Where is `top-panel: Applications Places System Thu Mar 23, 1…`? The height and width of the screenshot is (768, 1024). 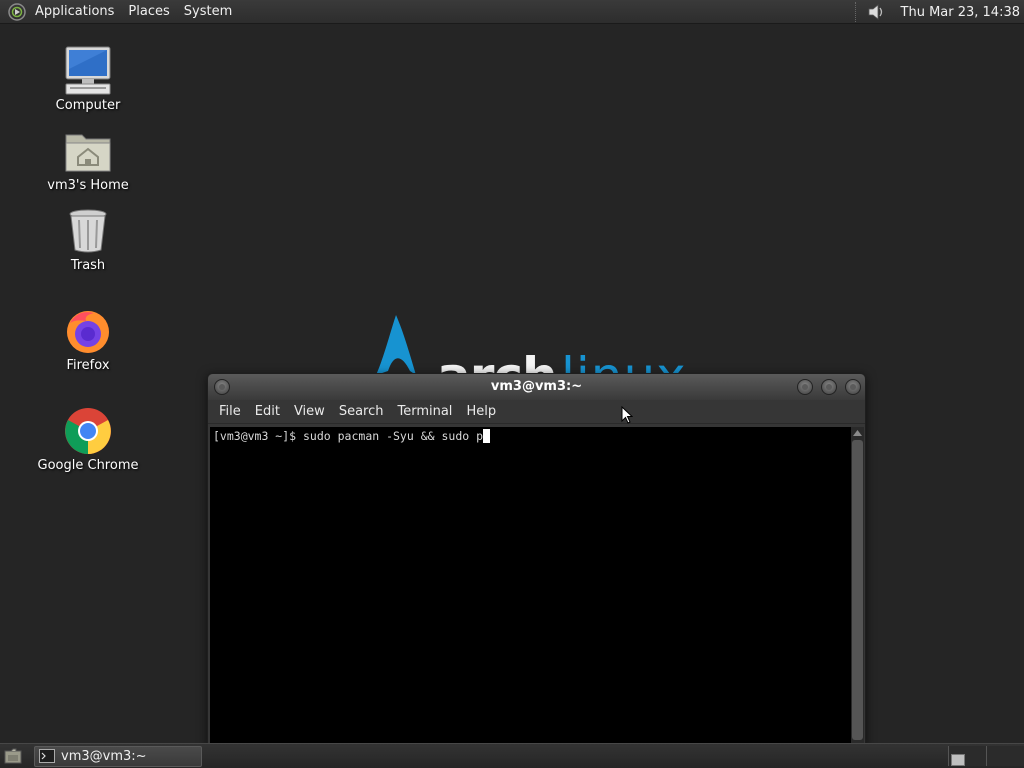 top-panel: Applications Places System Thu Mar 23, 1… is located at coordinates (512, 12).